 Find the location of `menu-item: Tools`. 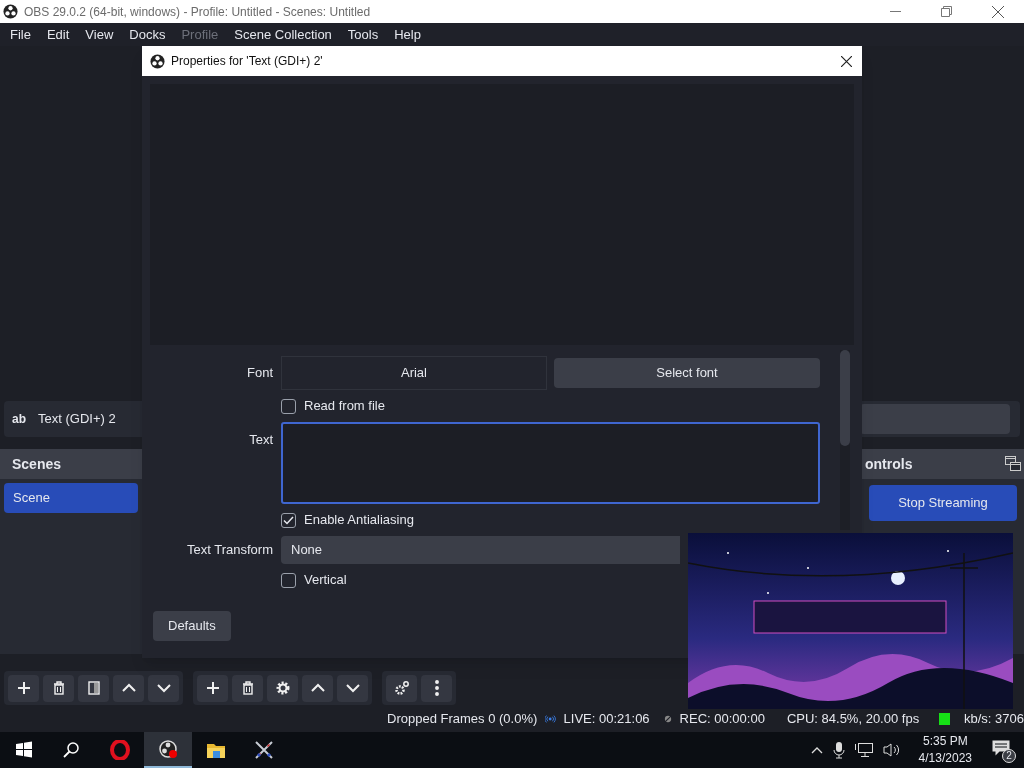

menu-item: Tools is located at coordinates (363, 34).